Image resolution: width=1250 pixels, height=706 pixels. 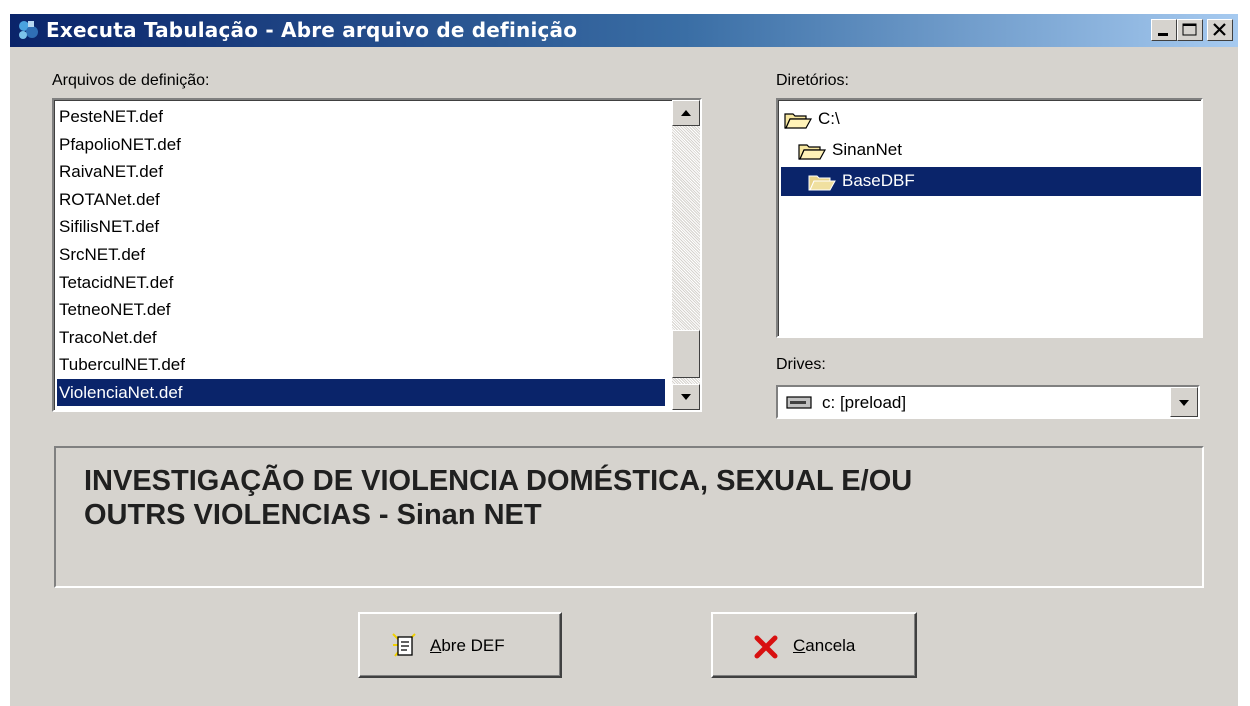 I want to click on close-window-button, so click(x=1220, y=30).